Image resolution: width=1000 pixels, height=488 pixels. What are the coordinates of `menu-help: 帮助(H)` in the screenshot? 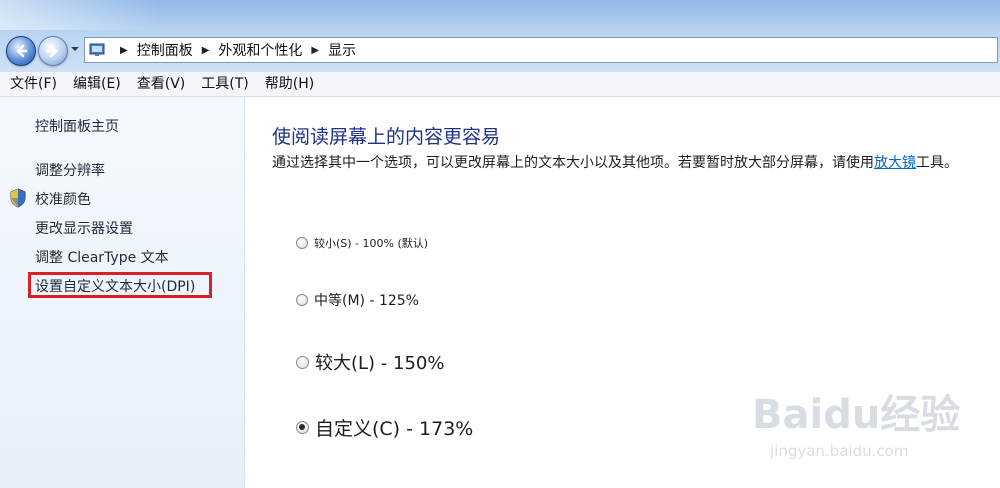 It's located at (289, 84).